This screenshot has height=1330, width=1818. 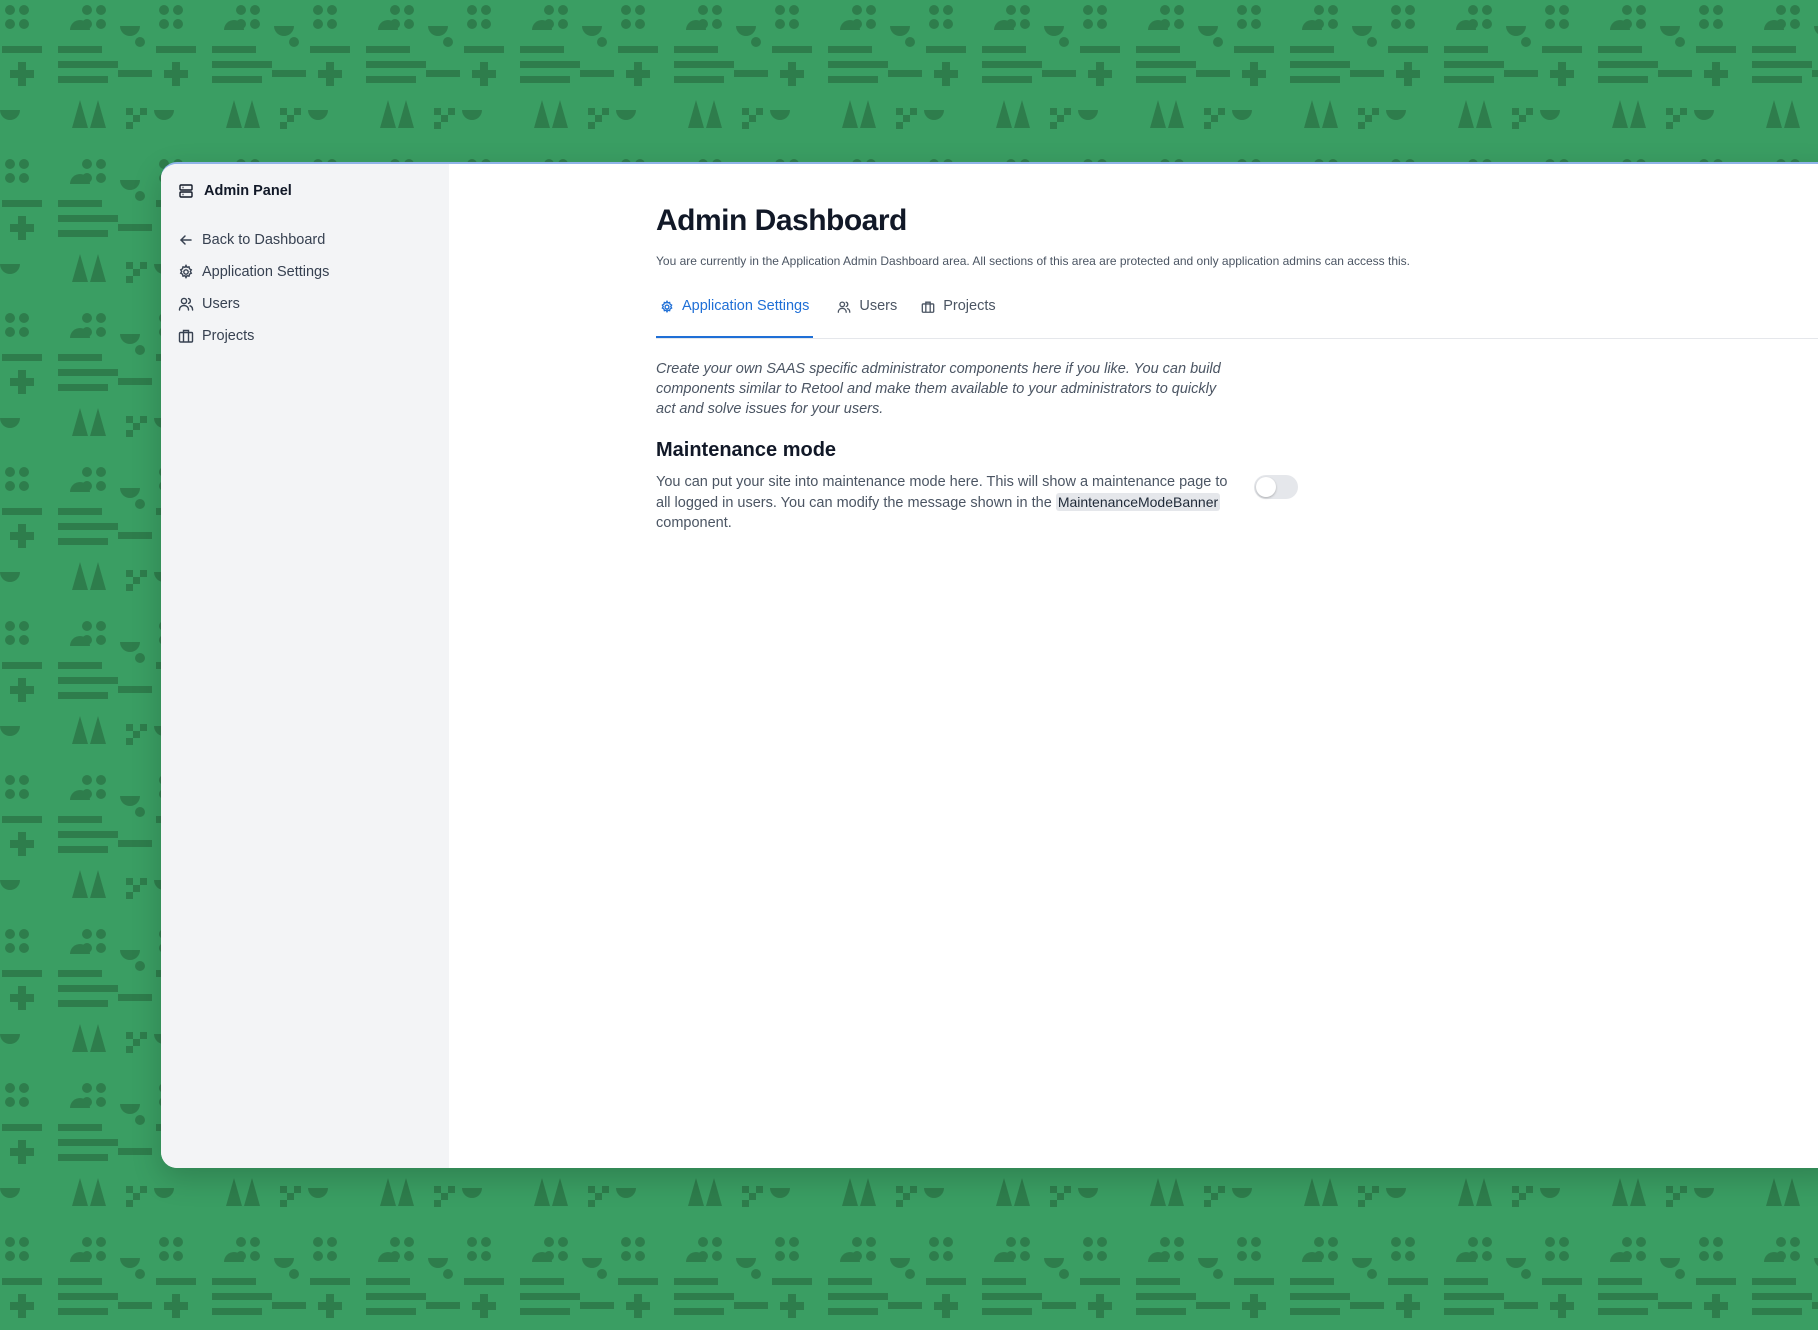 I want to click on sidebar-item-application-settings: Application Settings, so click(x=312, y=272).